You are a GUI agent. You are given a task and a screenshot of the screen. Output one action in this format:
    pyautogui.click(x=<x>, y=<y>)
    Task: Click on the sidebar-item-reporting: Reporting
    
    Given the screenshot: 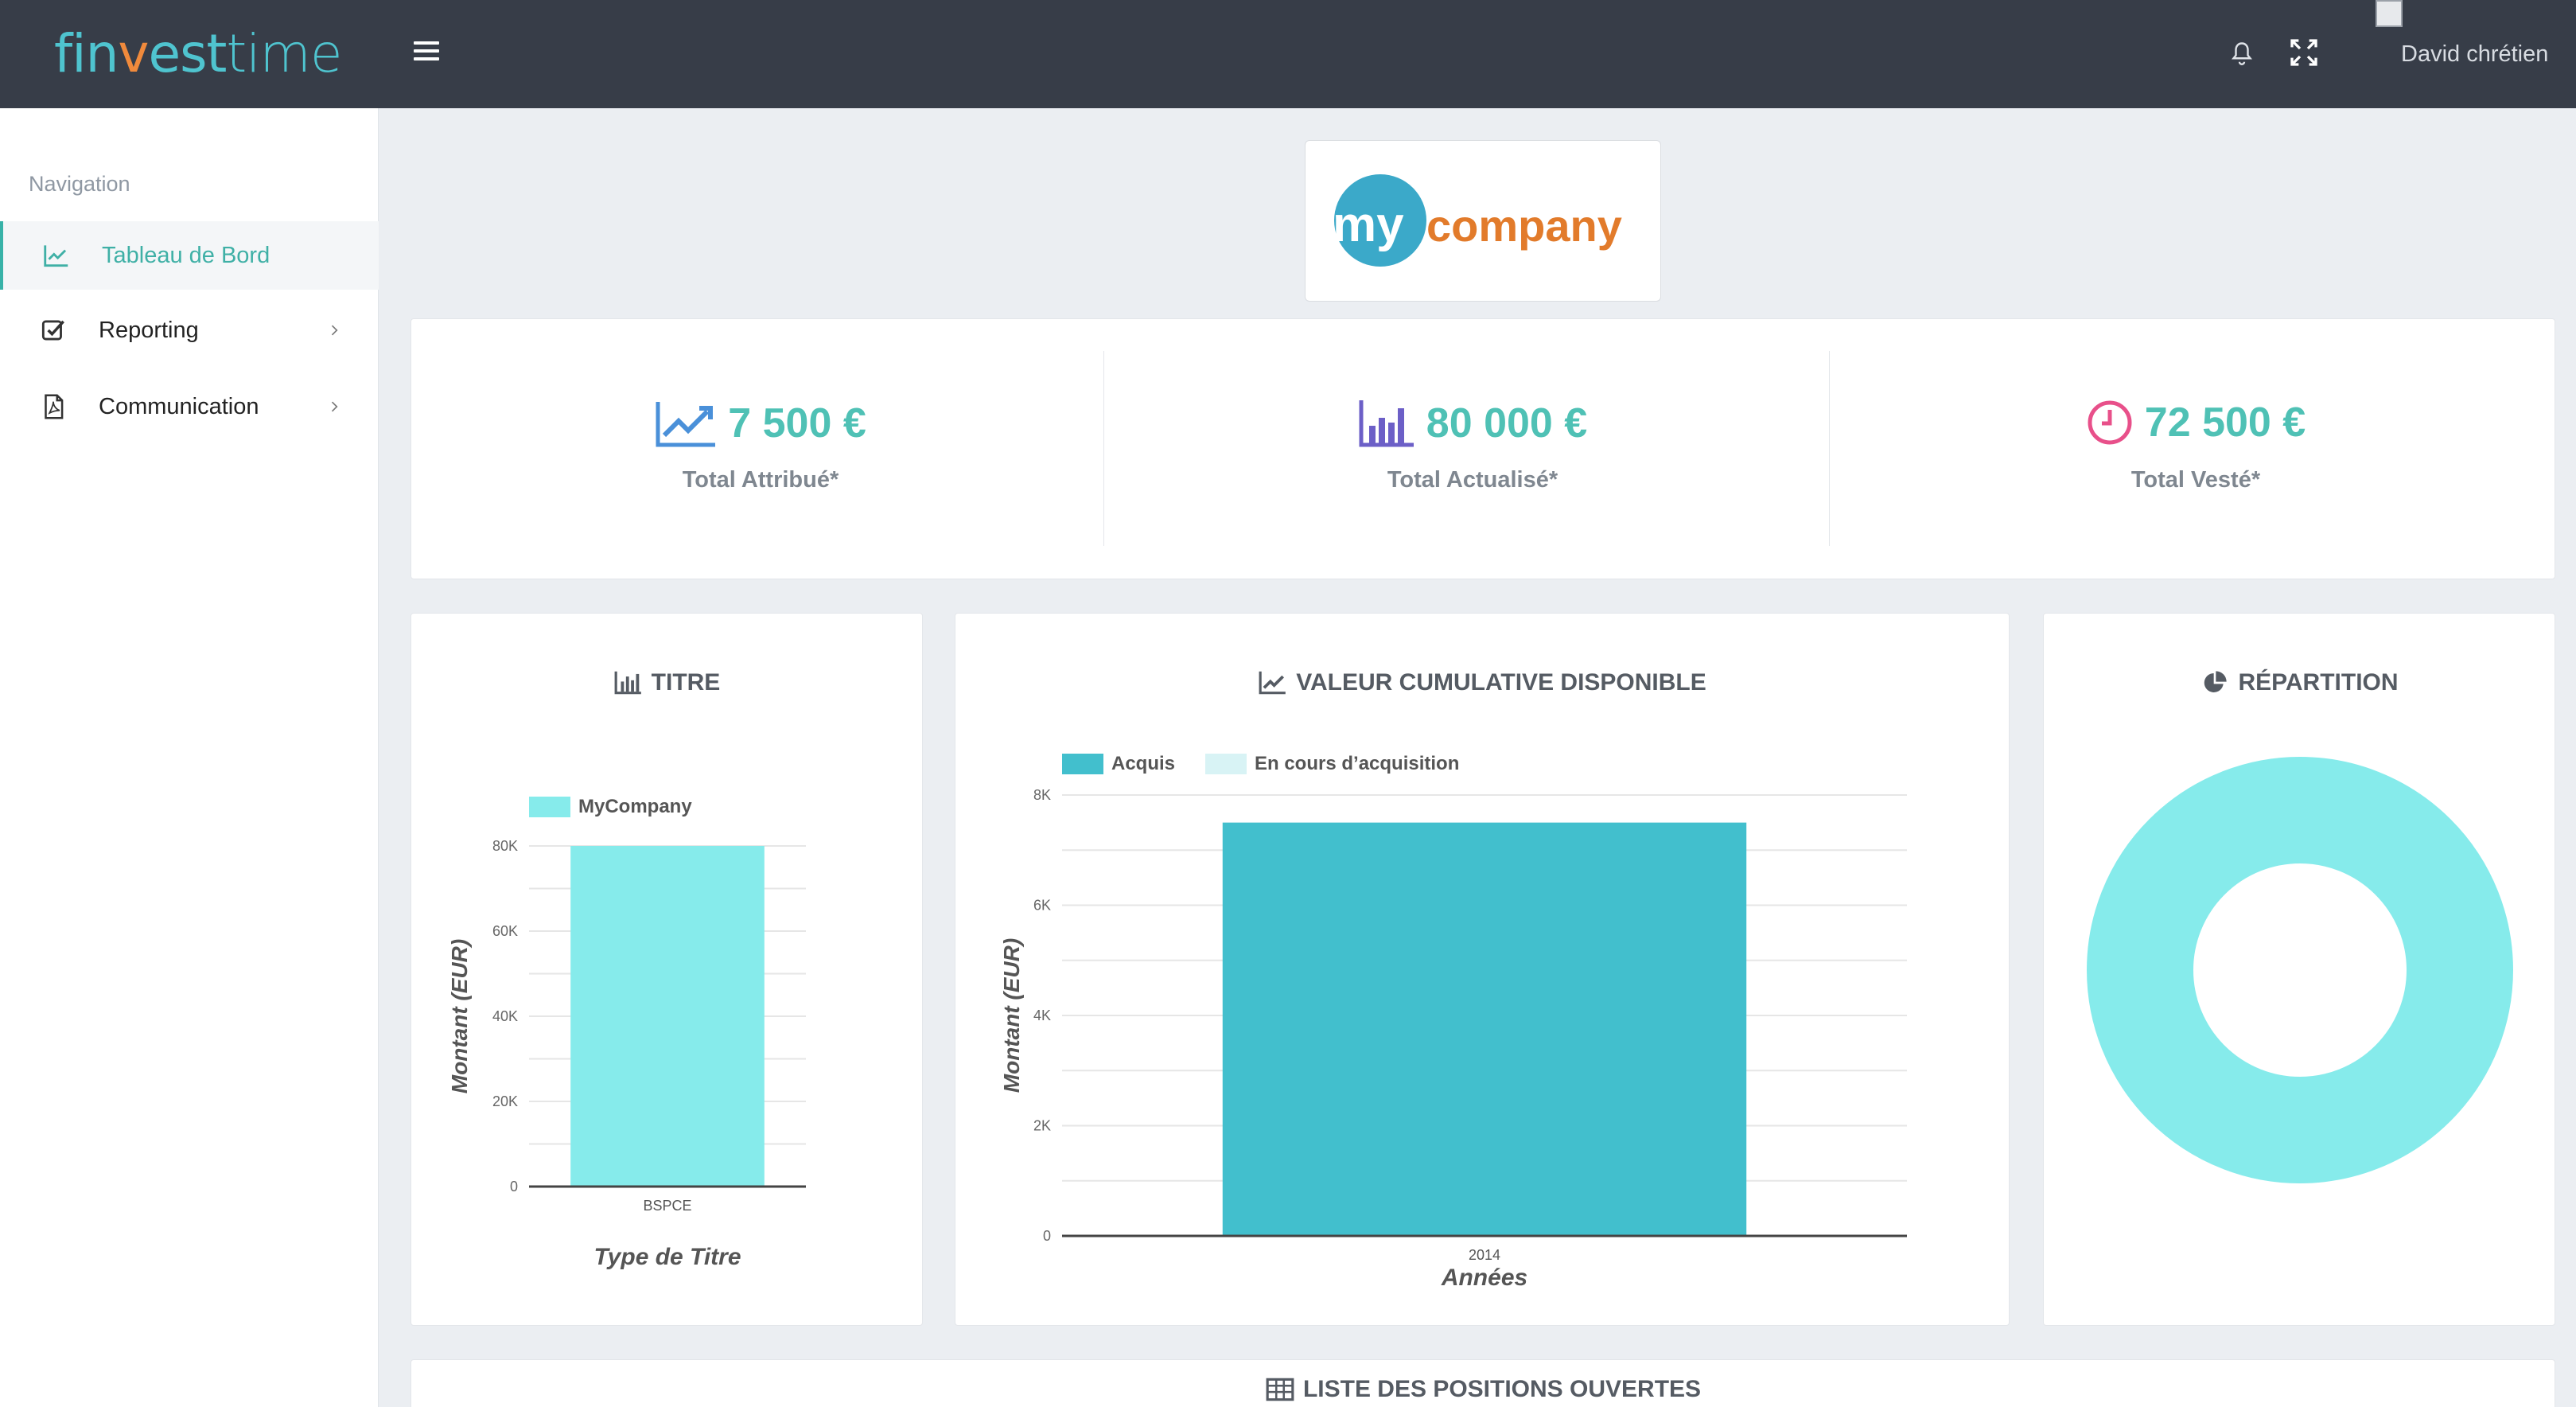 What is the action you would take?
    pyautogui.click(x=190, y=330)
    